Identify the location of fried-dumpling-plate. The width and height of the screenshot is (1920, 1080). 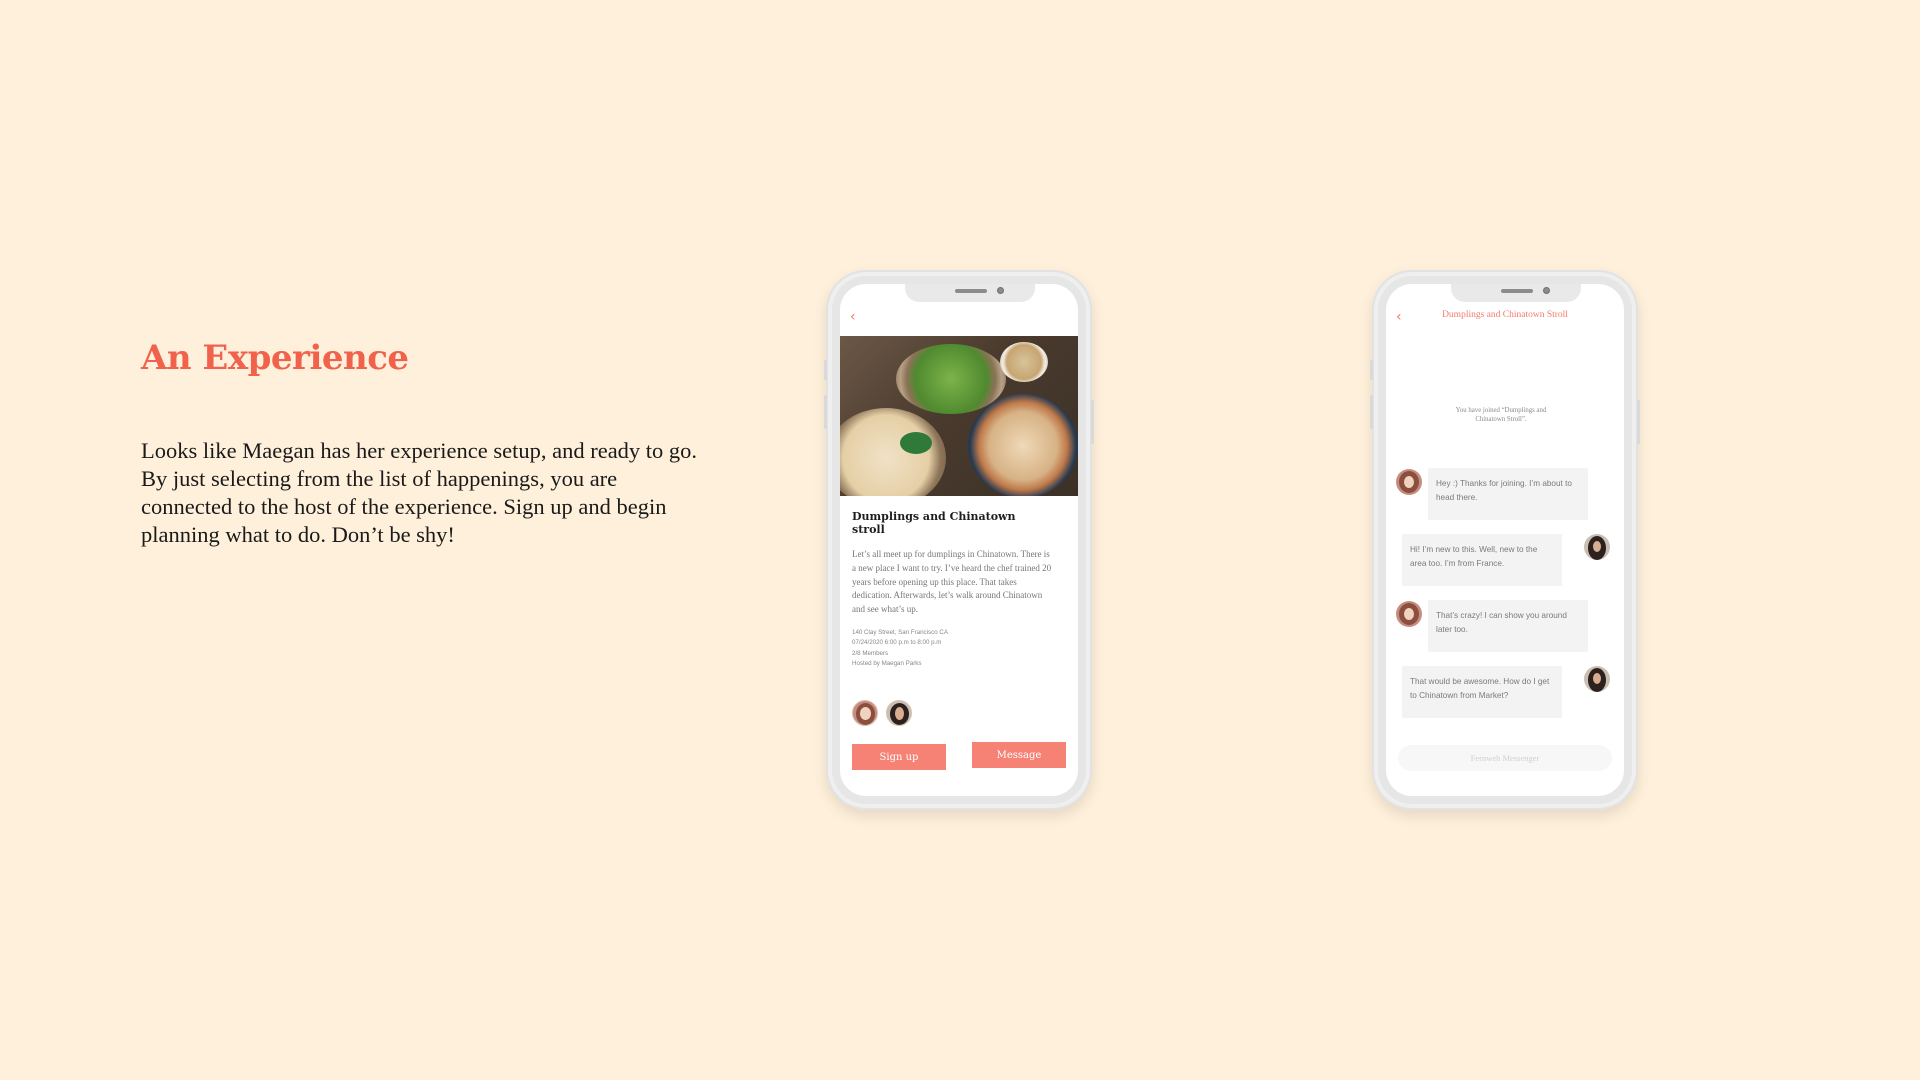
(1023, 445).